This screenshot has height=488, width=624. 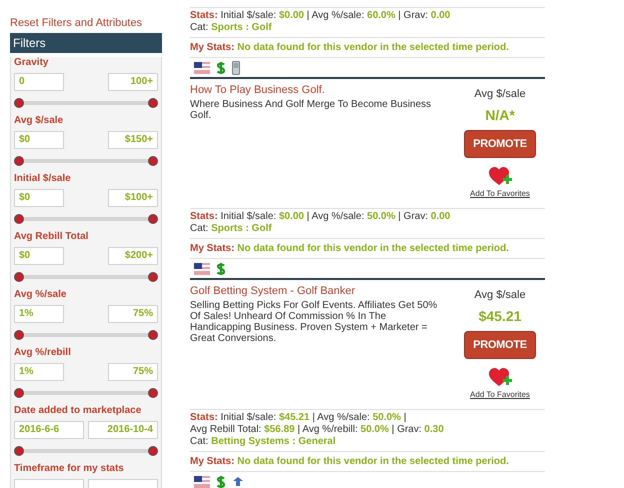 I want to click on category-line: Cat: Betting Systems : General, so click(x=263, y=442).